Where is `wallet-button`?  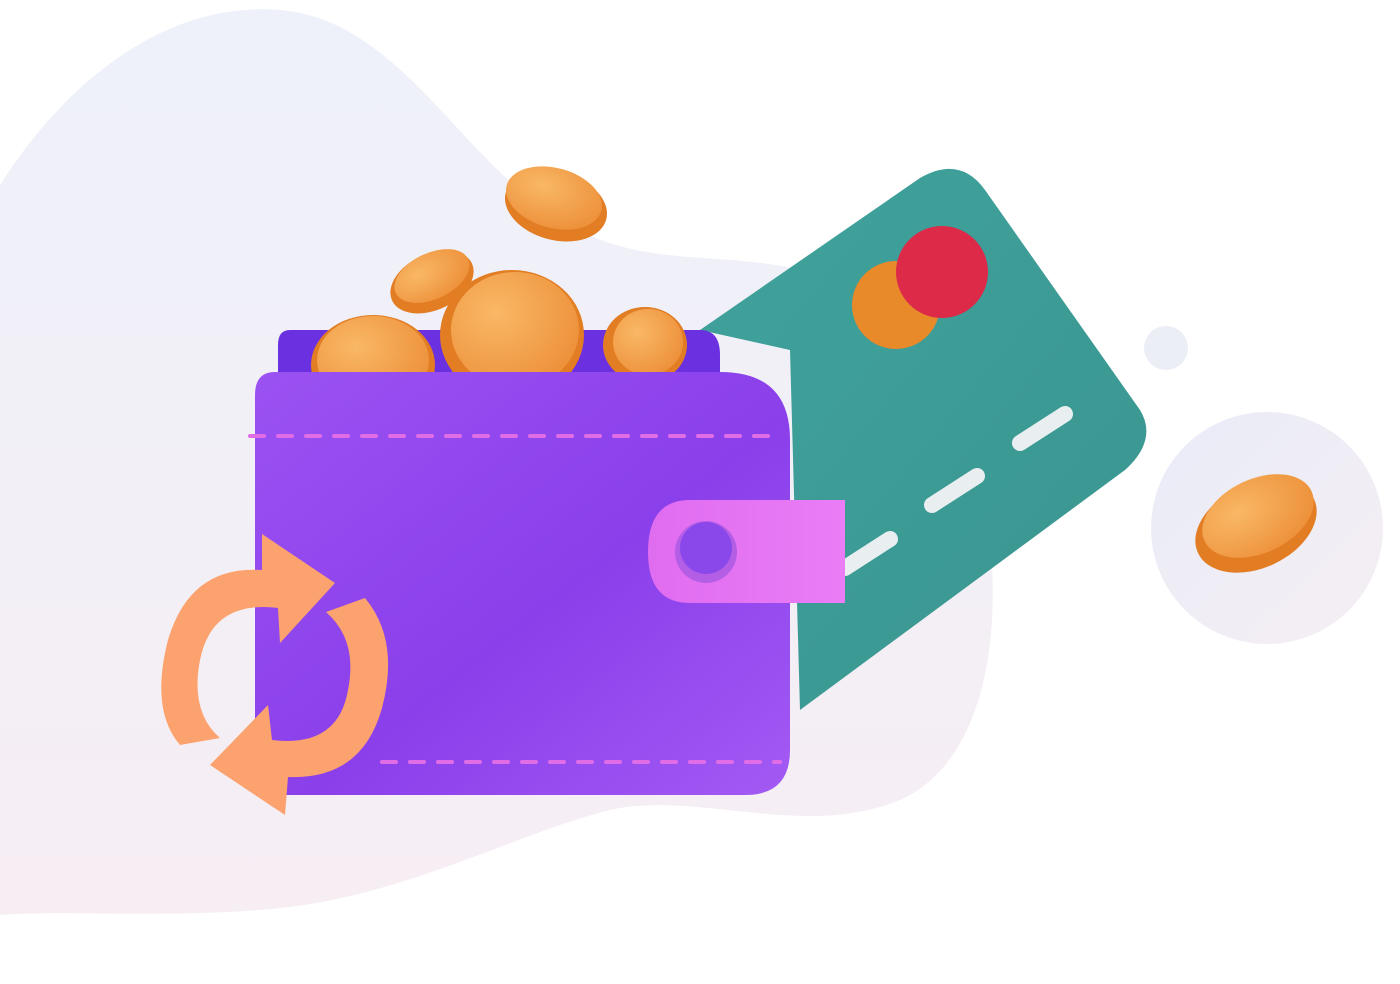 wallet-button is located at coordinates (706, 552).